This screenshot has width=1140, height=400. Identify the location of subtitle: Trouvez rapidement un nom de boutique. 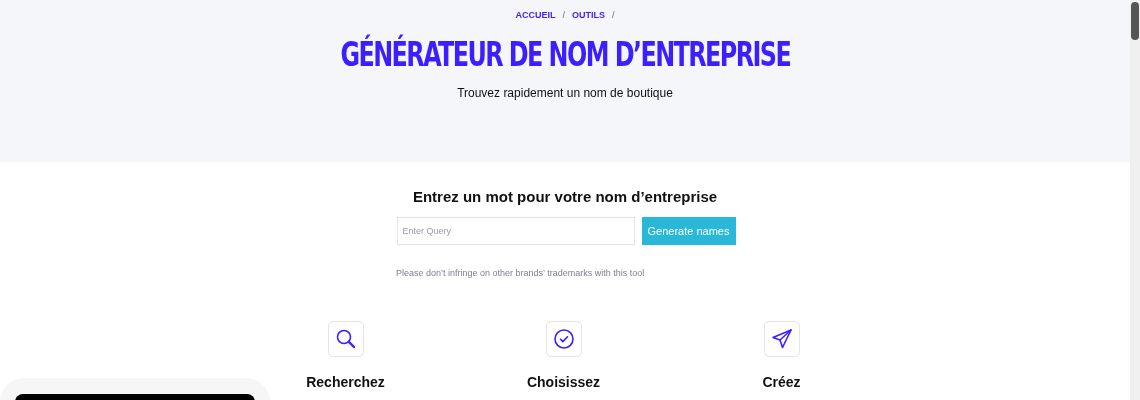
(565, 93).